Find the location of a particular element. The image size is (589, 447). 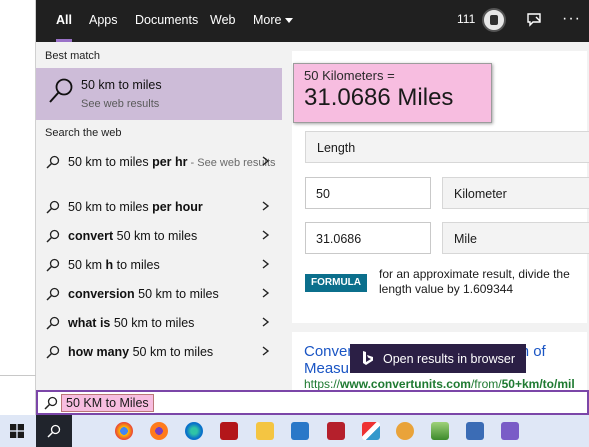

paint-icon is located at coordinates (371, 431).